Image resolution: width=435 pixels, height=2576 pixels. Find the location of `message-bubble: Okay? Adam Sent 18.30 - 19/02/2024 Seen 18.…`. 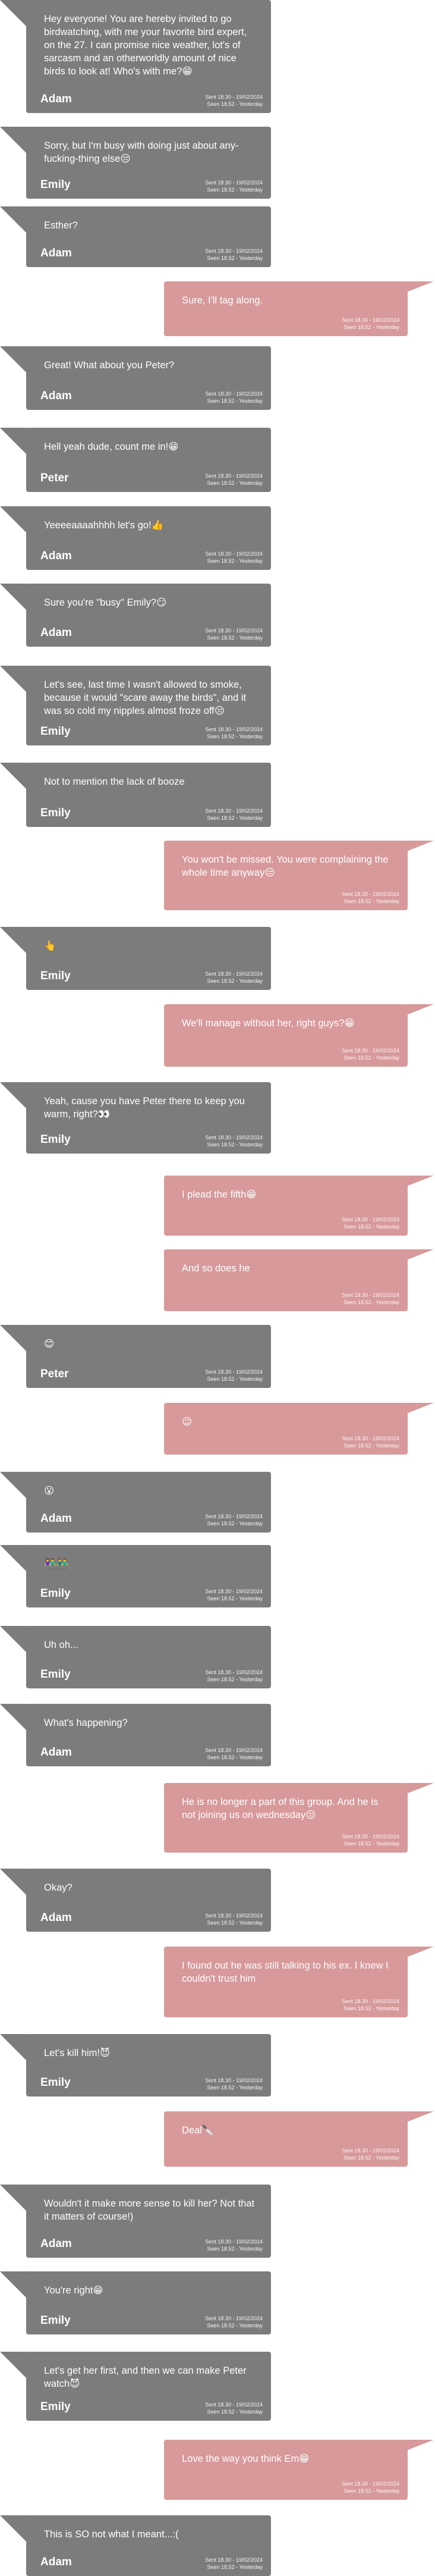

message-bubble: Okay? Adam Sent 18.30 - 19/02/2024 Seen 18.… is located at coordinates (149, 1900).